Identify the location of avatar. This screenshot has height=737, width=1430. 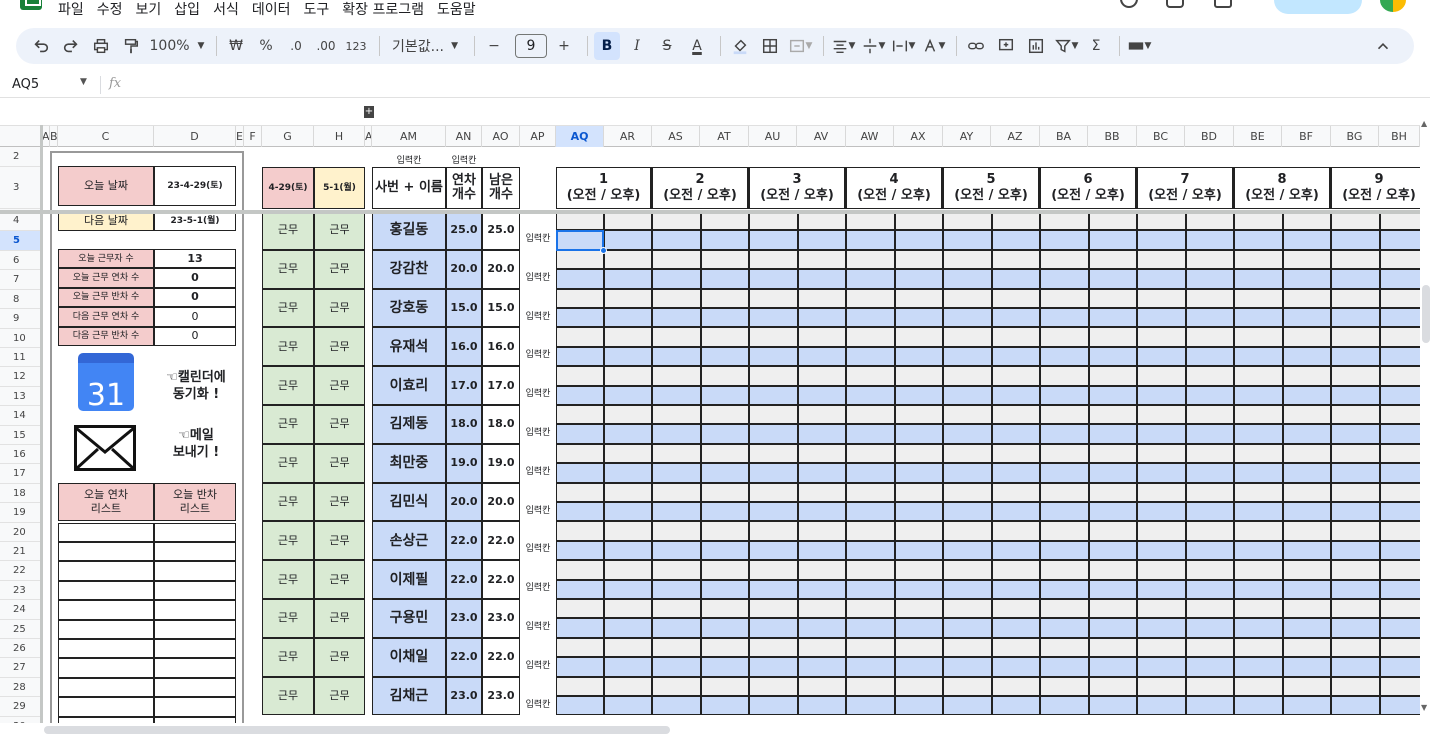
(1393, 6).